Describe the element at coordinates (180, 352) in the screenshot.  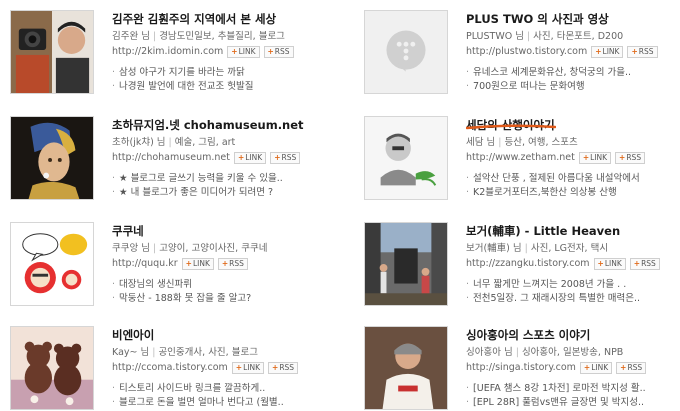
I see `blog-tag: 공인중개사` at that location.